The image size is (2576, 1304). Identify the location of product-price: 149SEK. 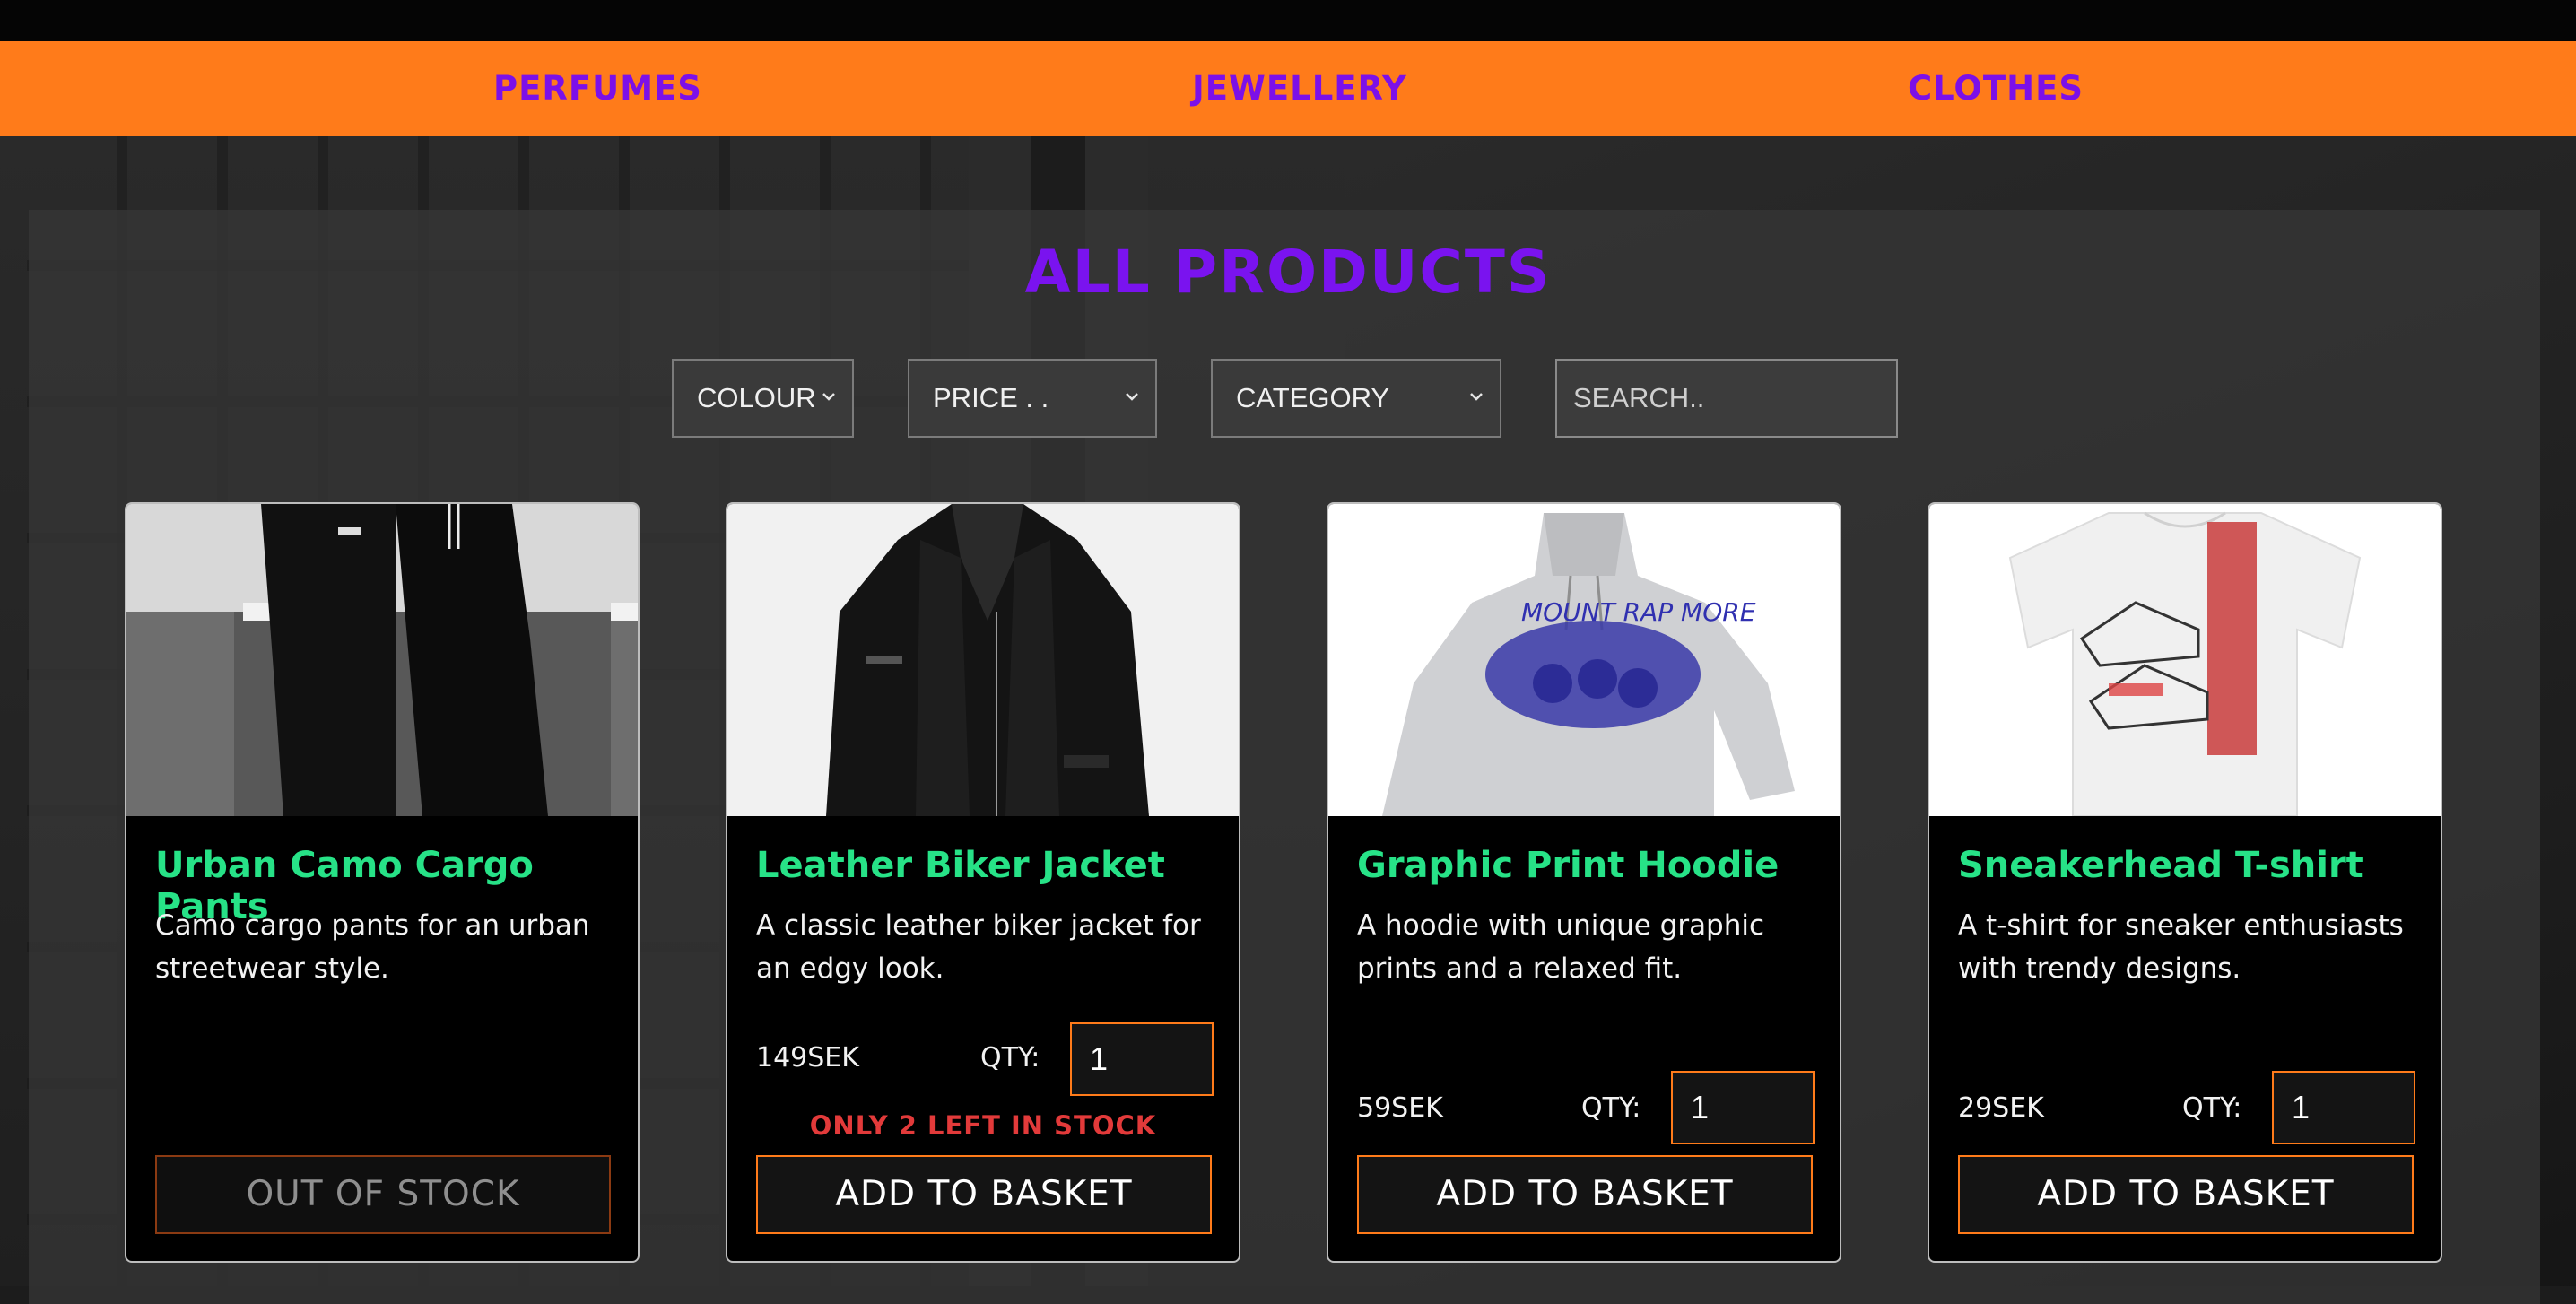
(807, 1058).